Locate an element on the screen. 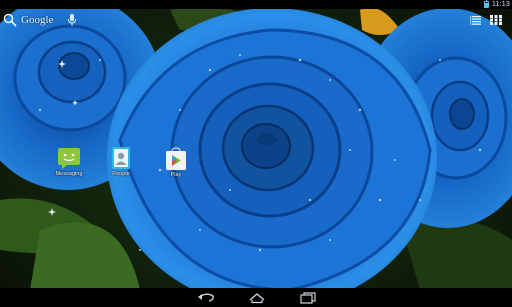 The width and height of the screenshot is (512, 307). google-label: Google is located at coordinates (37, 20).